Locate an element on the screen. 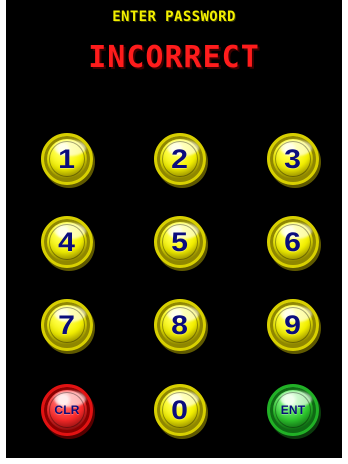  key-7-label: 7 is located at coordinates (67, 324).